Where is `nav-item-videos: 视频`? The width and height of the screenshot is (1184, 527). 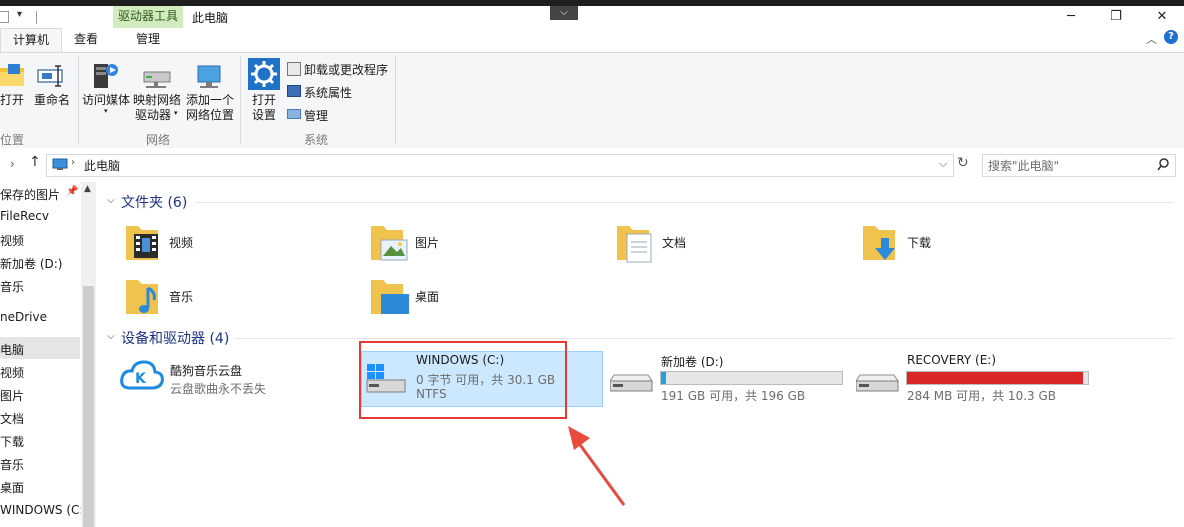
nav-item-videos: 视频 is located at coordinates (12, 240).